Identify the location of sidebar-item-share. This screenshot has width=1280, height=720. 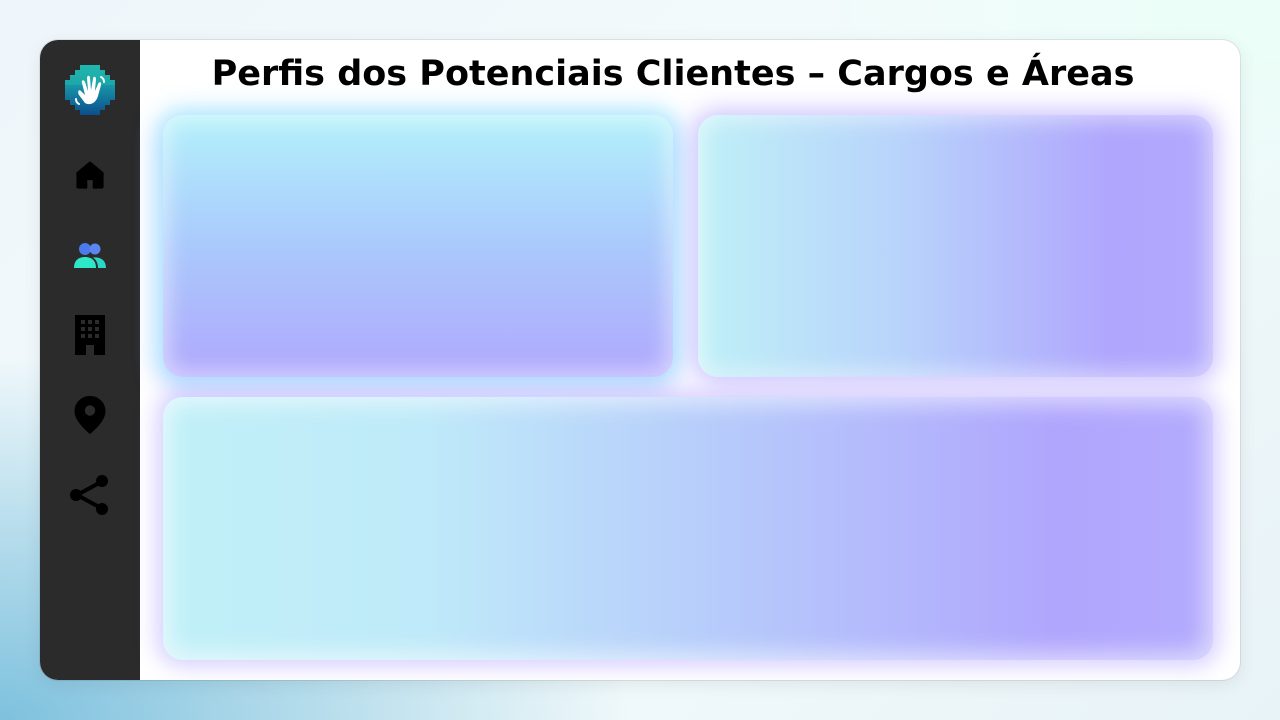
(90, 495).